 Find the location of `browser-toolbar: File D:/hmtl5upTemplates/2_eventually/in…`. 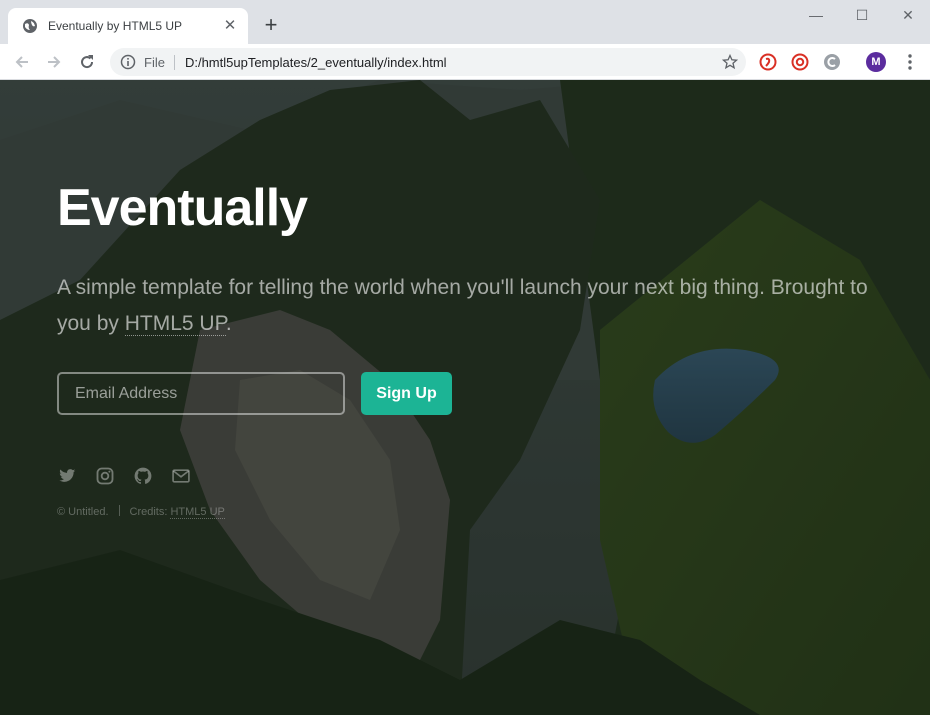

browser-toolbar: File D:/hmtl5upTemplates/2_eventually/in… is located at coordinates (465, 62).